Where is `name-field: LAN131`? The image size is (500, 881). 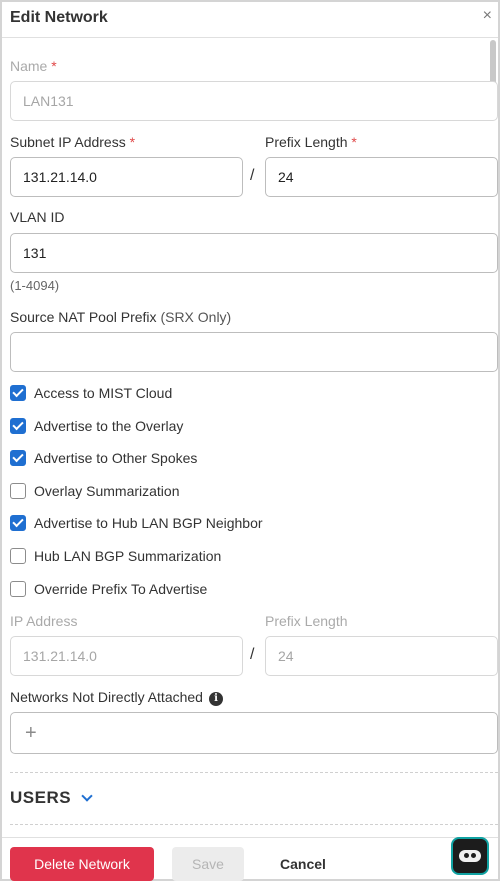 name-field: LAN131 is located at coordinates (254, 101).